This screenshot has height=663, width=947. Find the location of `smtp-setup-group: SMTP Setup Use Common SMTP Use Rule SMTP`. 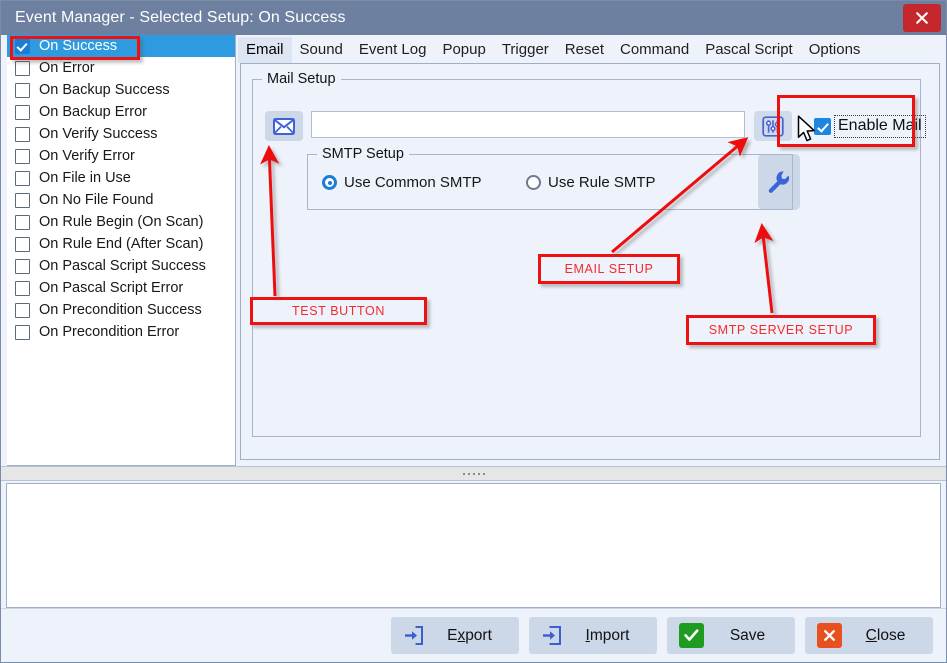

smtp-setup-group: SMTP Setup Use Common SMTP Use Rule SMTP is located at coordinates (550, 178).